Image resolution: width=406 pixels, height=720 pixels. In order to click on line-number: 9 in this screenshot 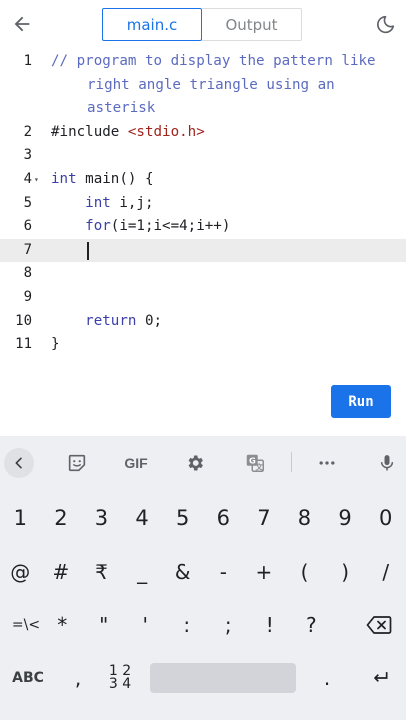, I will do `click(27, 297)`.